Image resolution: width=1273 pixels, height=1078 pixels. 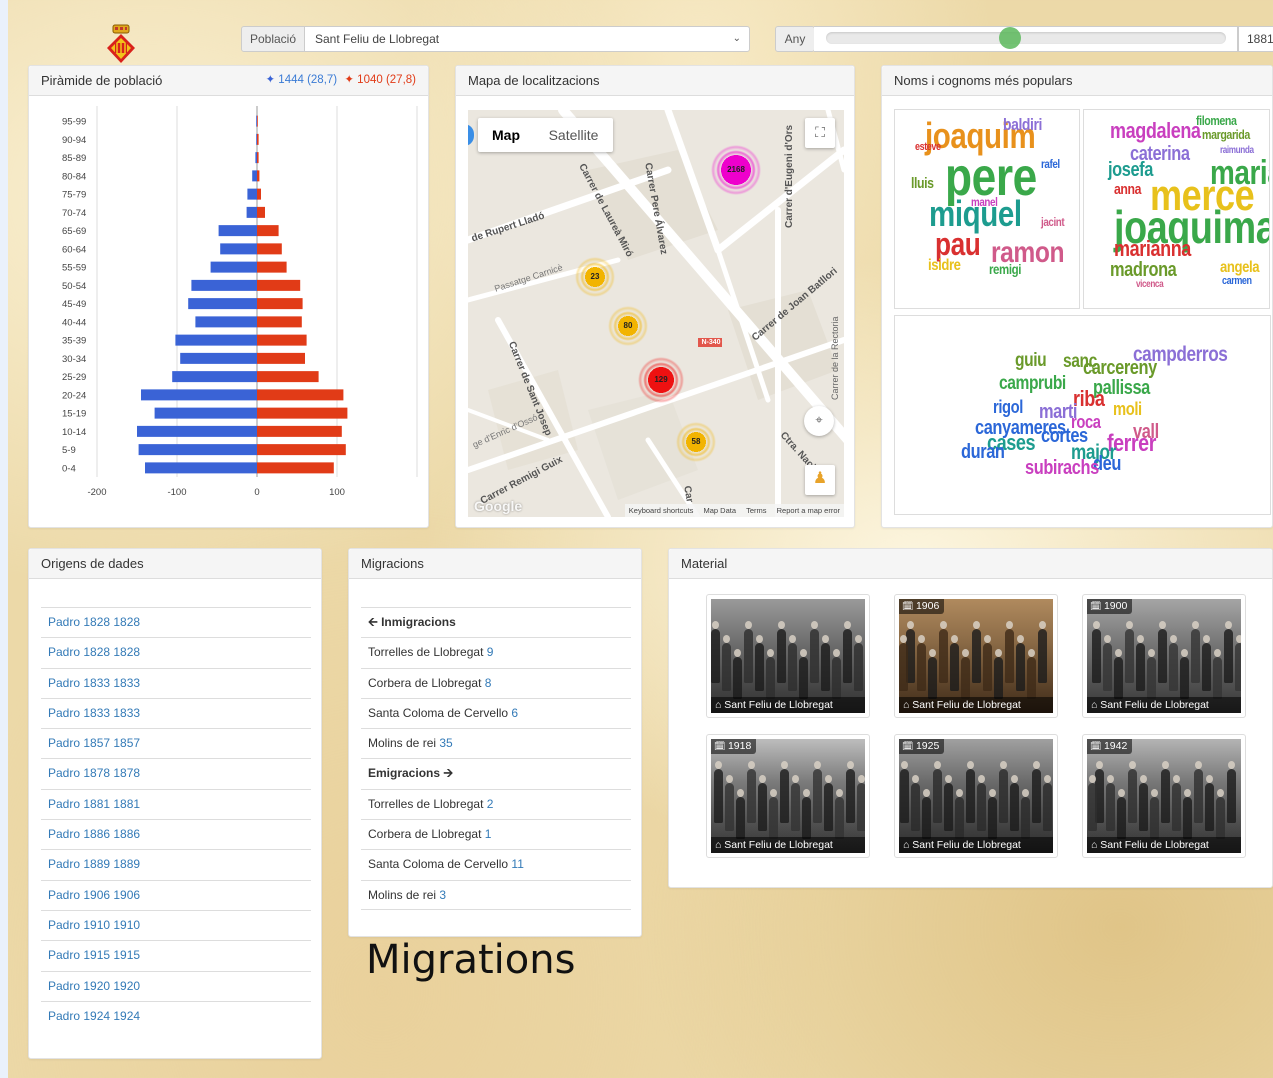 I want to click on satellite-tab: Satellite, so click(x=573, y=135).